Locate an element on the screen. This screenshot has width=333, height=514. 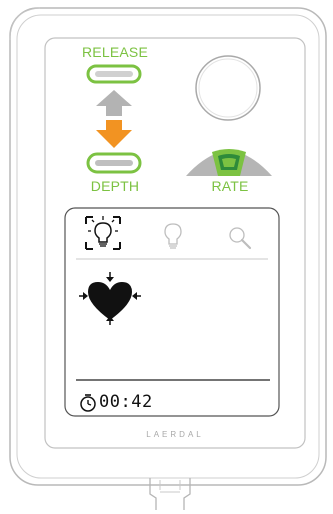
main-round-button is located at coordinates (228, 88).